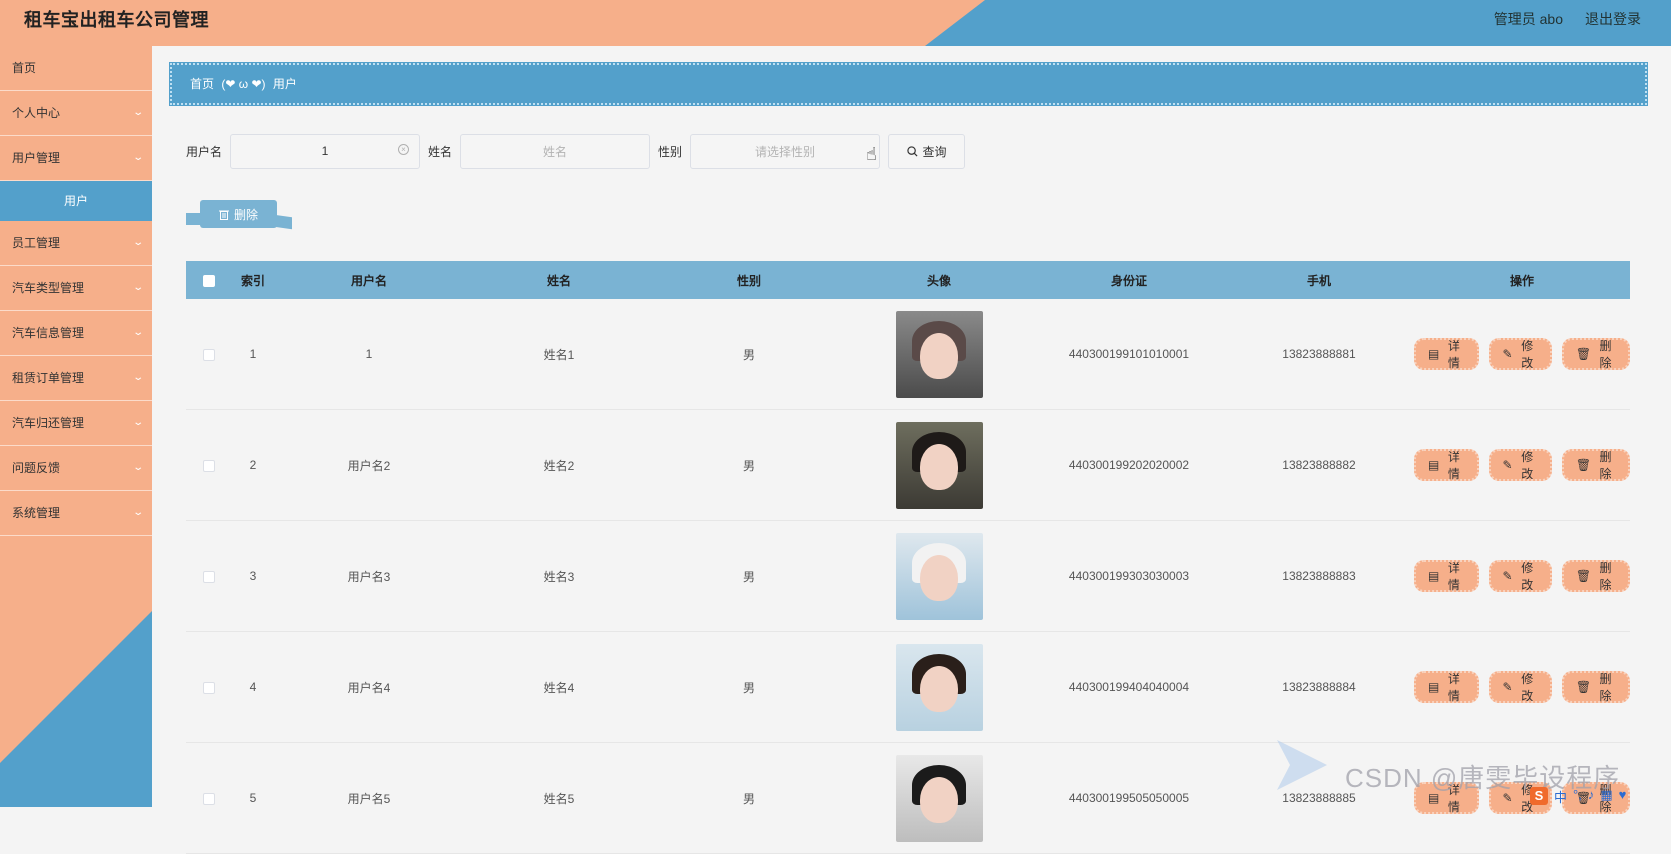 This screenshot has width=1671, height=854. Describe the element at coordinates (76, 201) in the screenshot. I see `sidebar-subitem-user: 用户` at that location.